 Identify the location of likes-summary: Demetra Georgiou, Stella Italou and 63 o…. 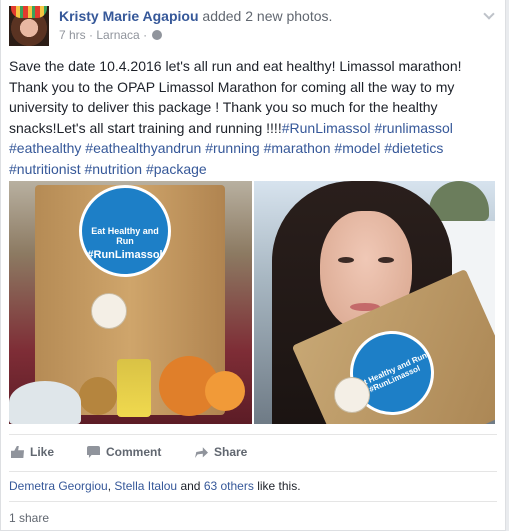
(155, 486).